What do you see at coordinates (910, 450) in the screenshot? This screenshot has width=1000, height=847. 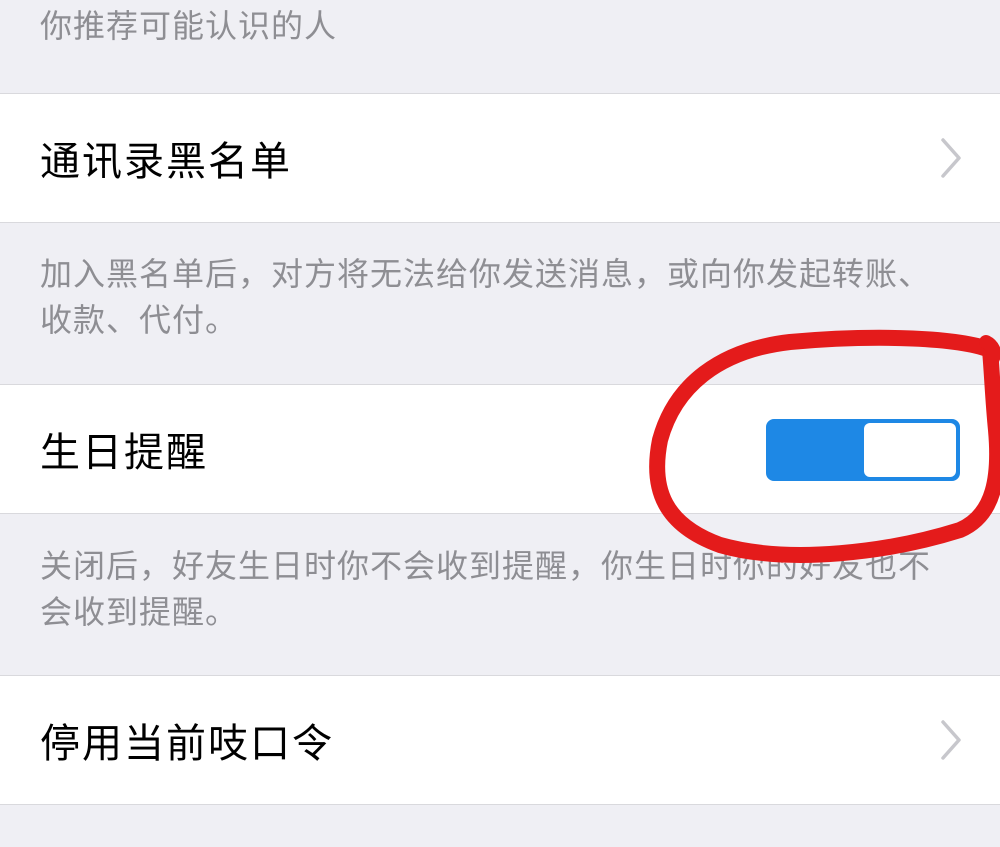 I see `toggle-knob` at bounding box center [910, 450].